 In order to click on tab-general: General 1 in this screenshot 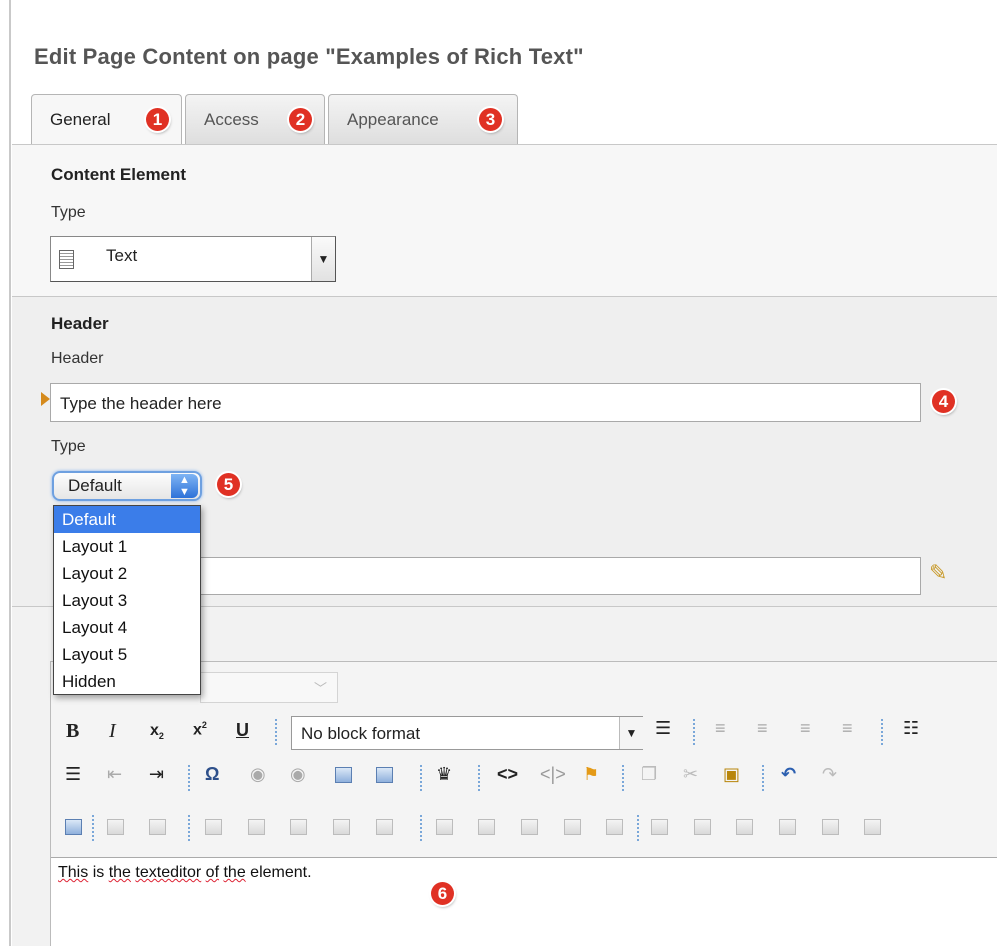, I will do `click(106, 120)`.